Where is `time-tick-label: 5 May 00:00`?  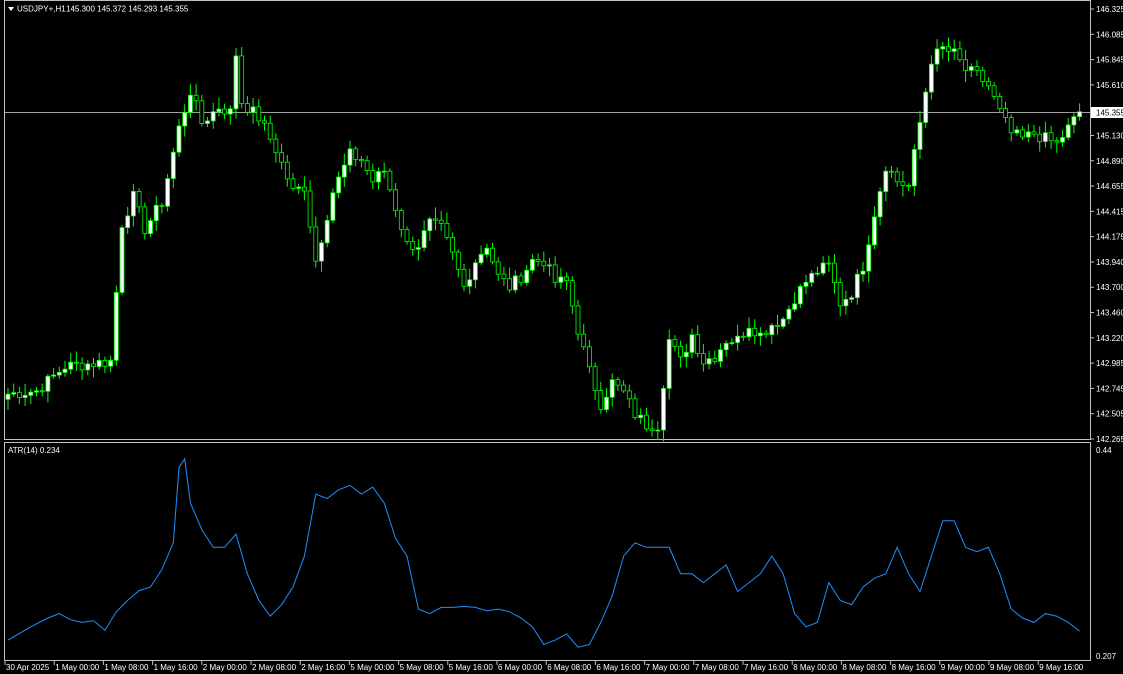
time-tick-label: 5 May 00:00 is located at coordinates (372, 667).